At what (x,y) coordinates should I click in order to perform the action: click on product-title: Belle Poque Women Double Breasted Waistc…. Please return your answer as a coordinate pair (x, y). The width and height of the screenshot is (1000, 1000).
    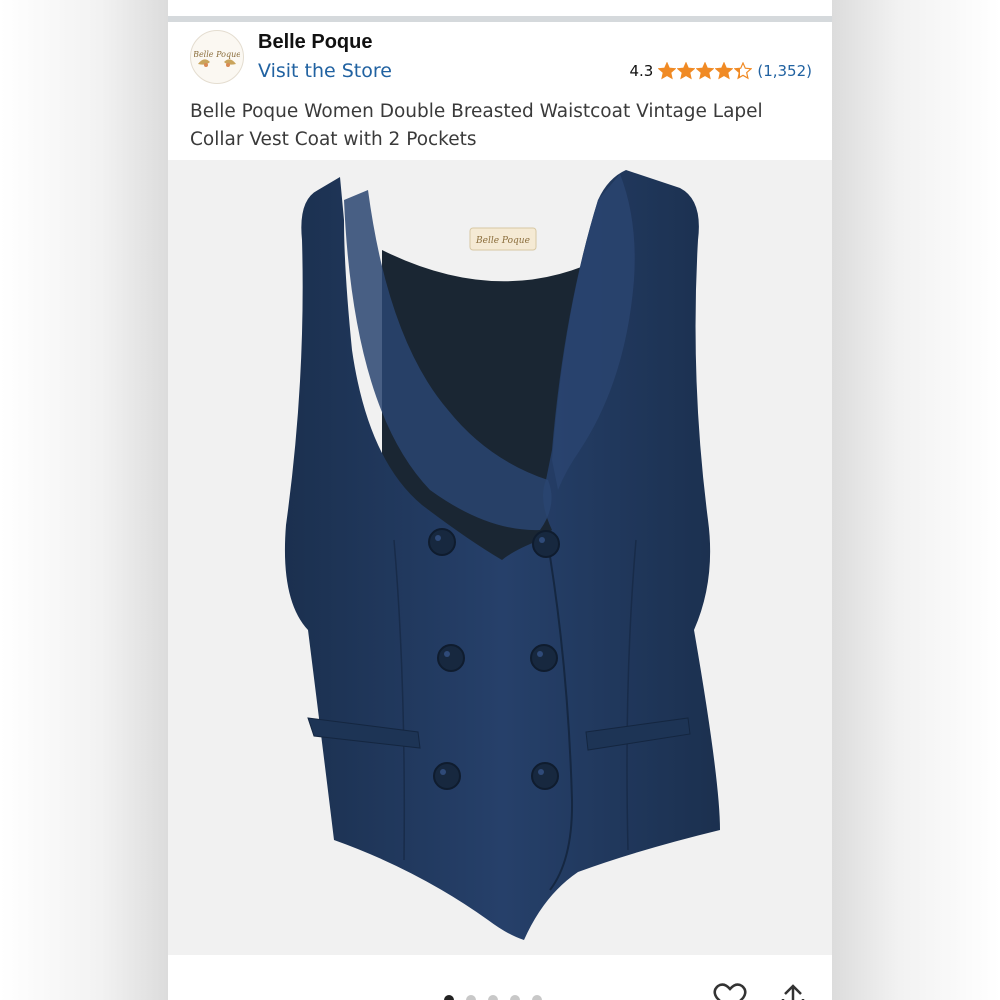
    Looking at the image, I should click on (476, 125).